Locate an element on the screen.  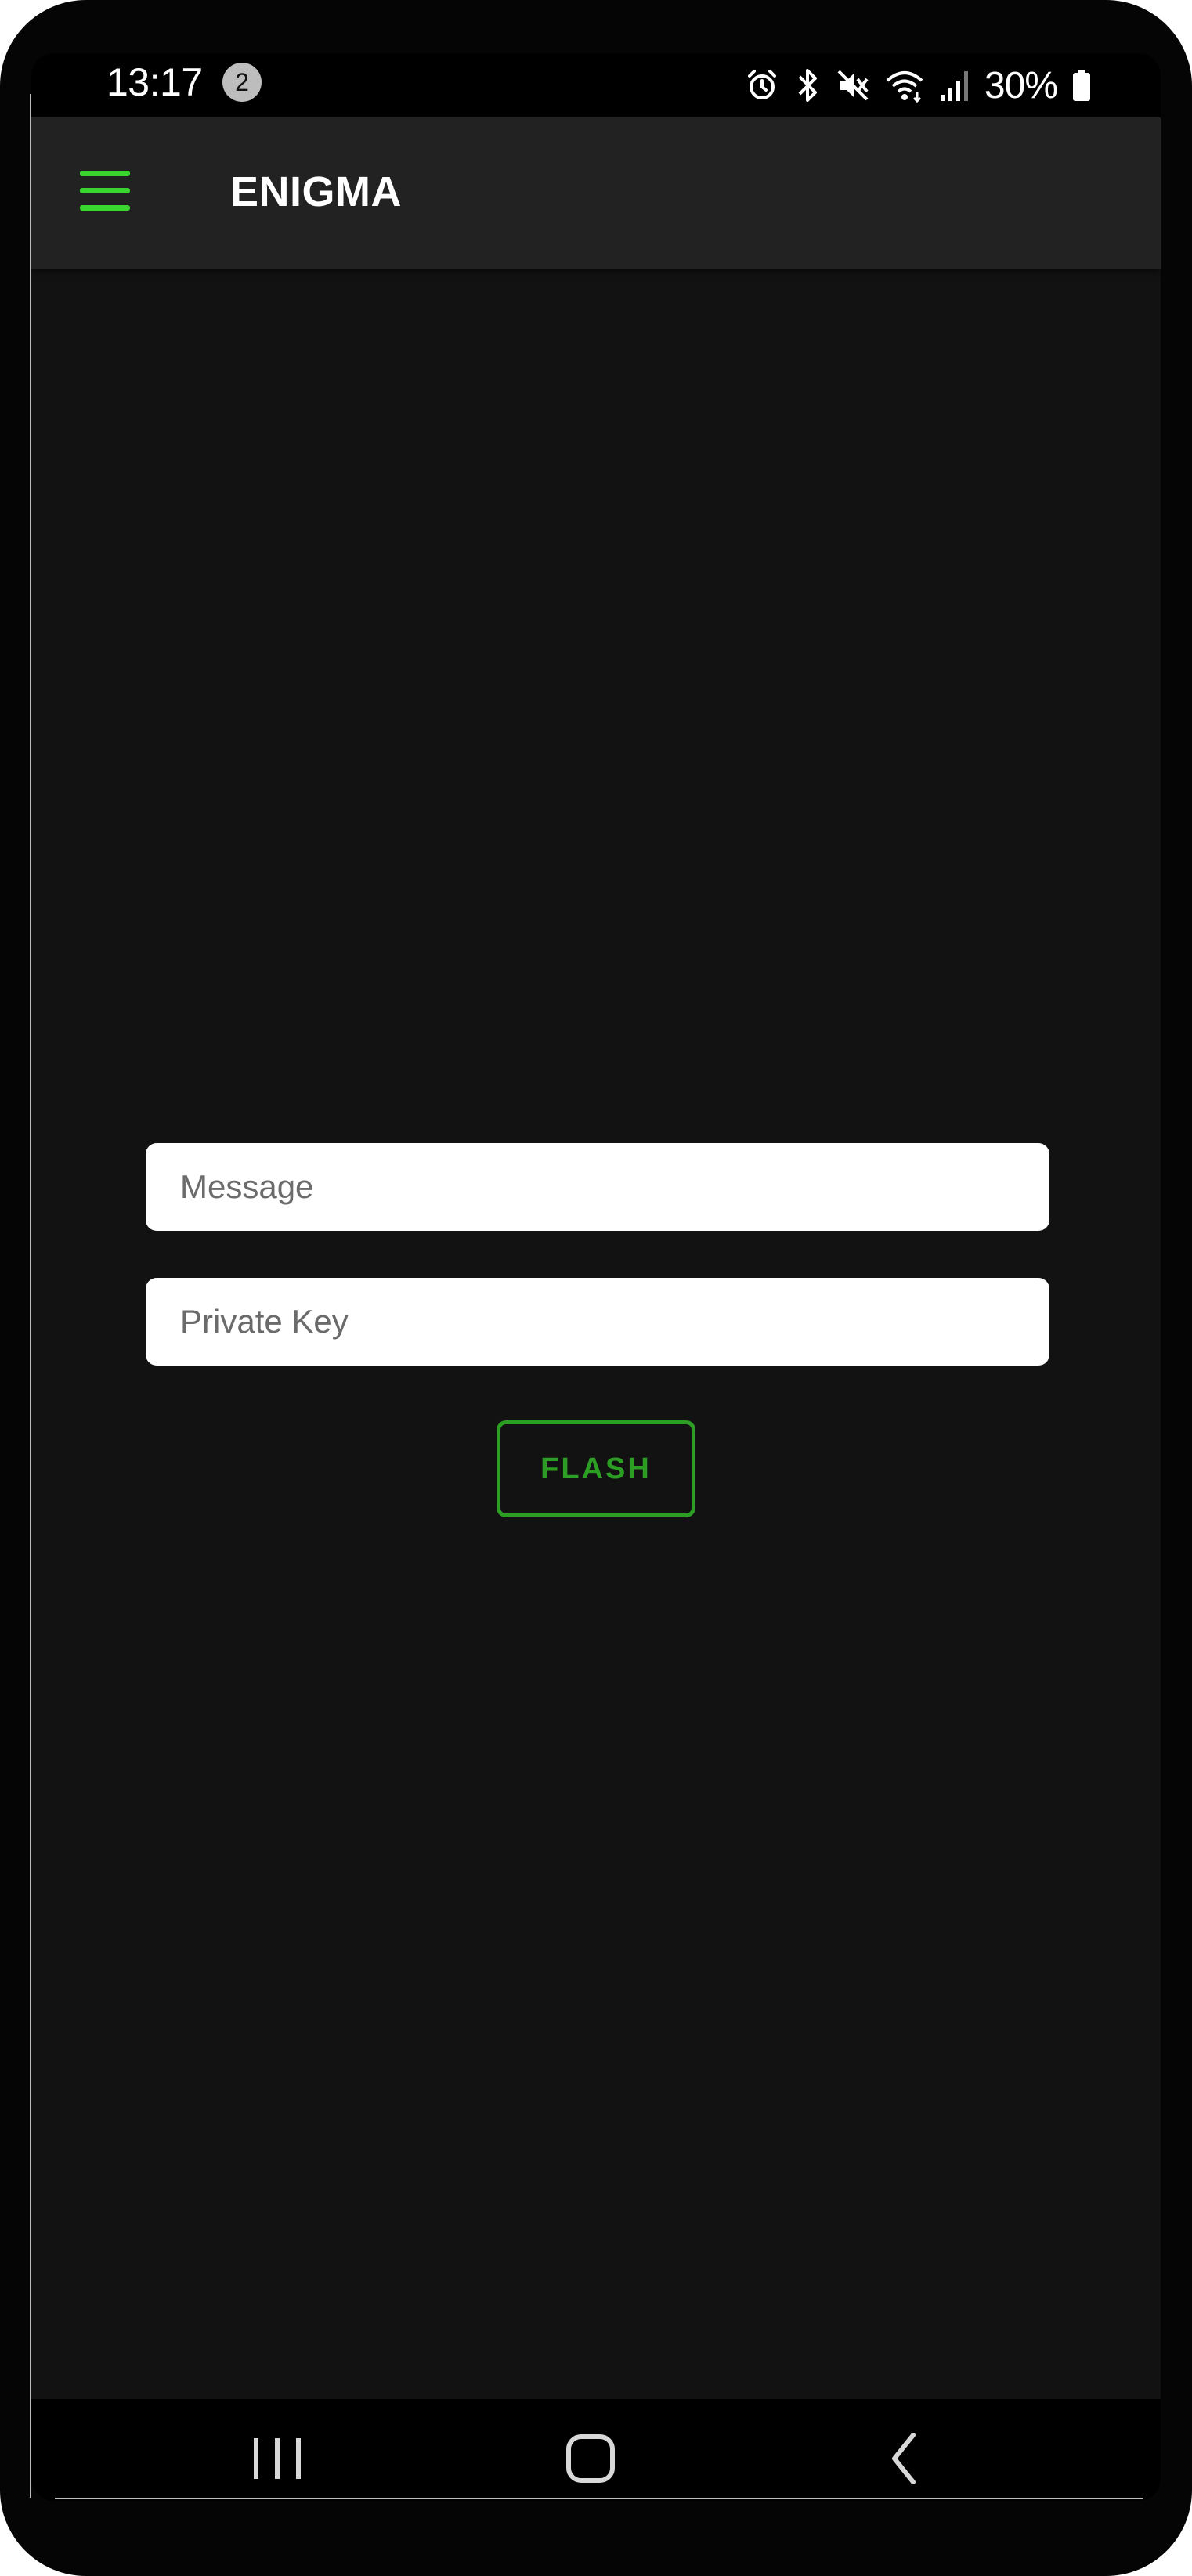
message-input is located at coordinates (597, 1187).